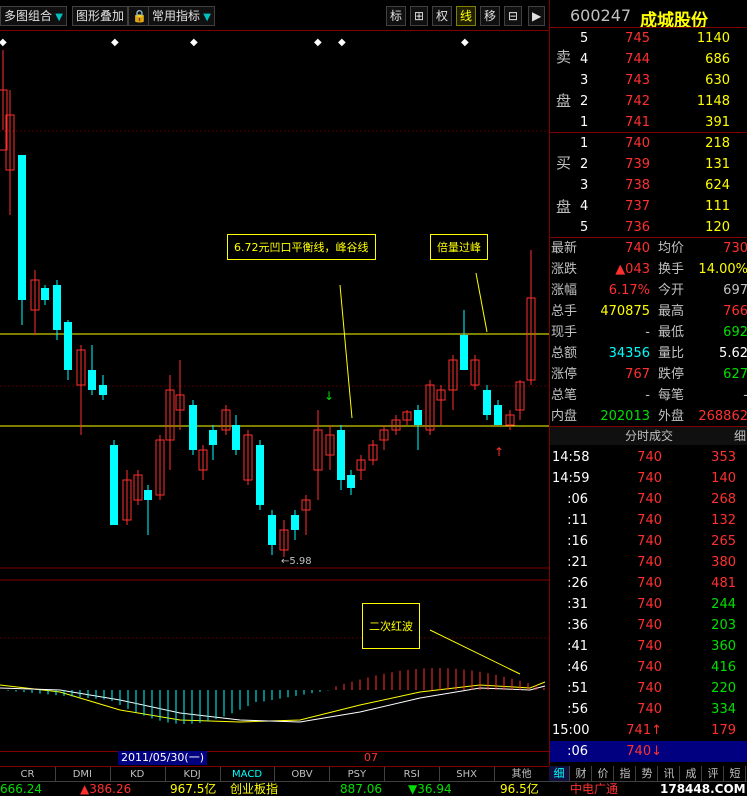 The height and width of the screenshot is (796, 747). What do you see at coordinates (648, 206) in the screenshot?
I see `order-book-row: 4 737 111` at bounding box center [648, 206].